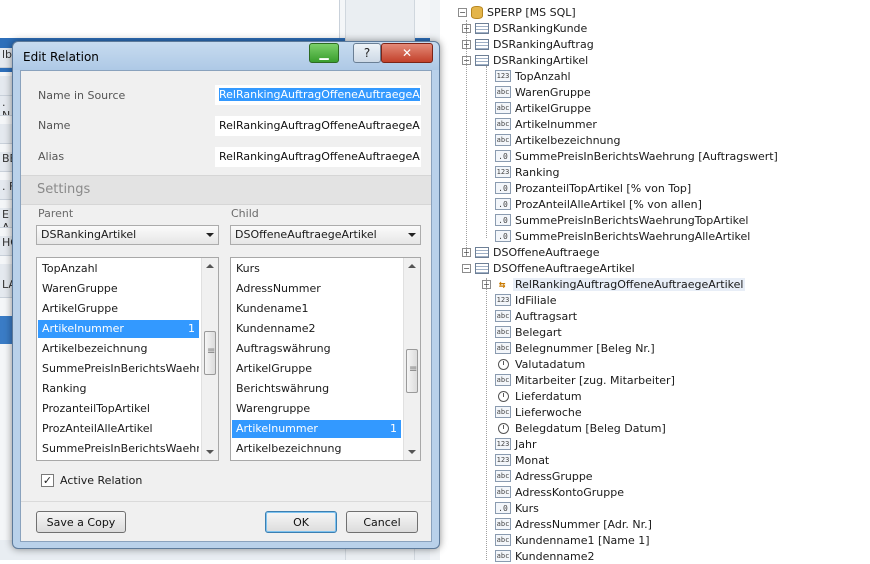  What do you see at coordinates (615, 220) in the screenshot?
I see `tree-item: .0 SummePreisInBerichtsWaehrungTopArtikel` at bounding box center [615, 220].